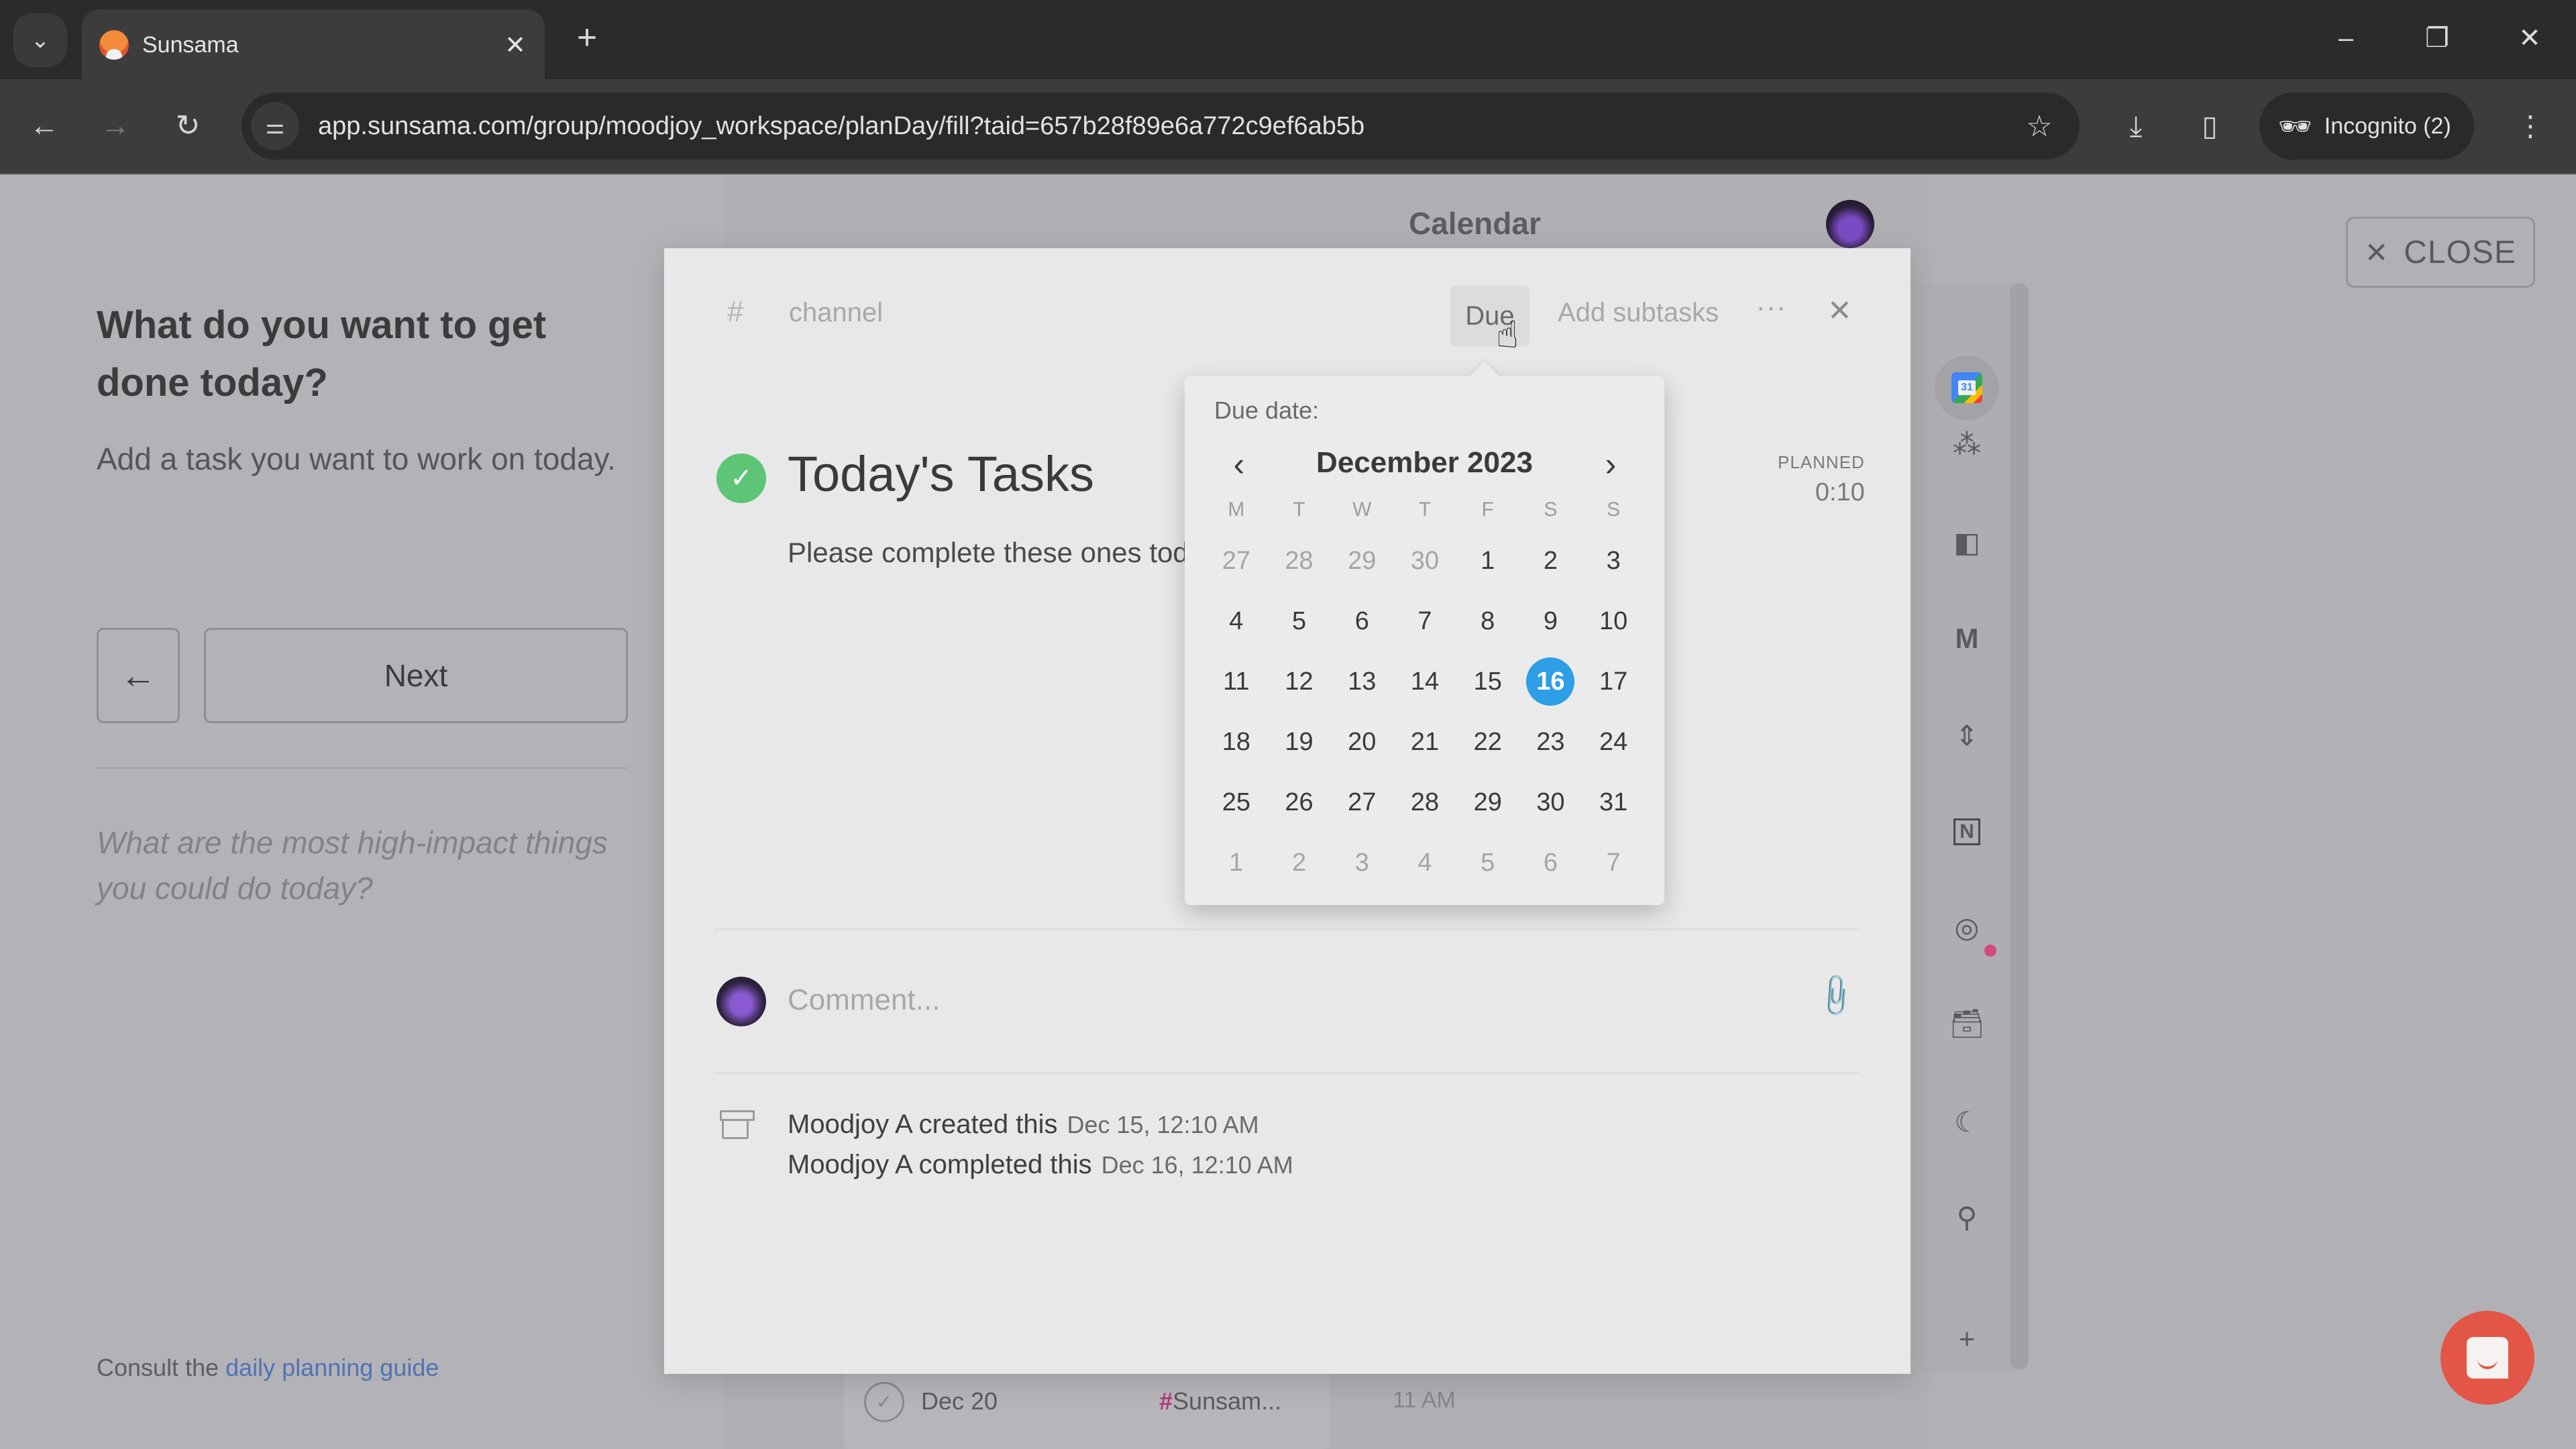 The image size is (2576, 1449). I want to click on browser-menu-button: ⋮, so click(2530, 126).